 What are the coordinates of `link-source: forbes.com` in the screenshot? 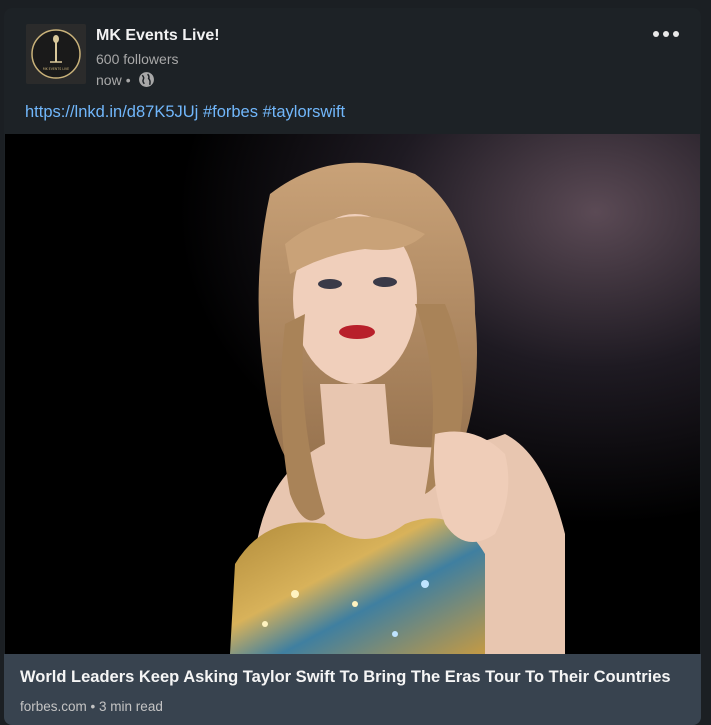 It's located at (53, 706).